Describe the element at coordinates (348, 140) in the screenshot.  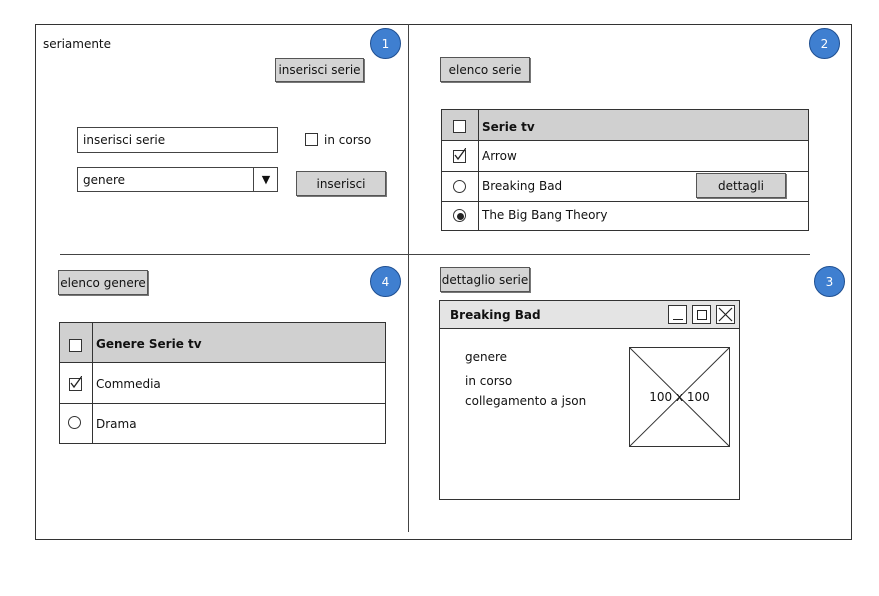
I see `in-progress-label: in corso` at that location.